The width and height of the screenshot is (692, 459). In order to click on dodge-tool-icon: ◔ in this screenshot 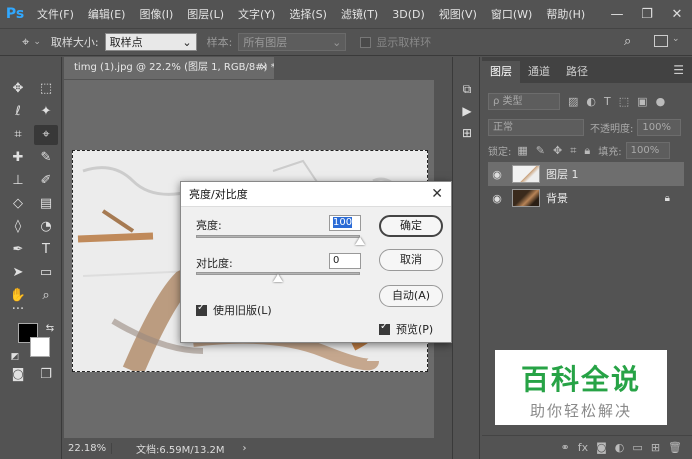, I will do `click(46, 227)`.